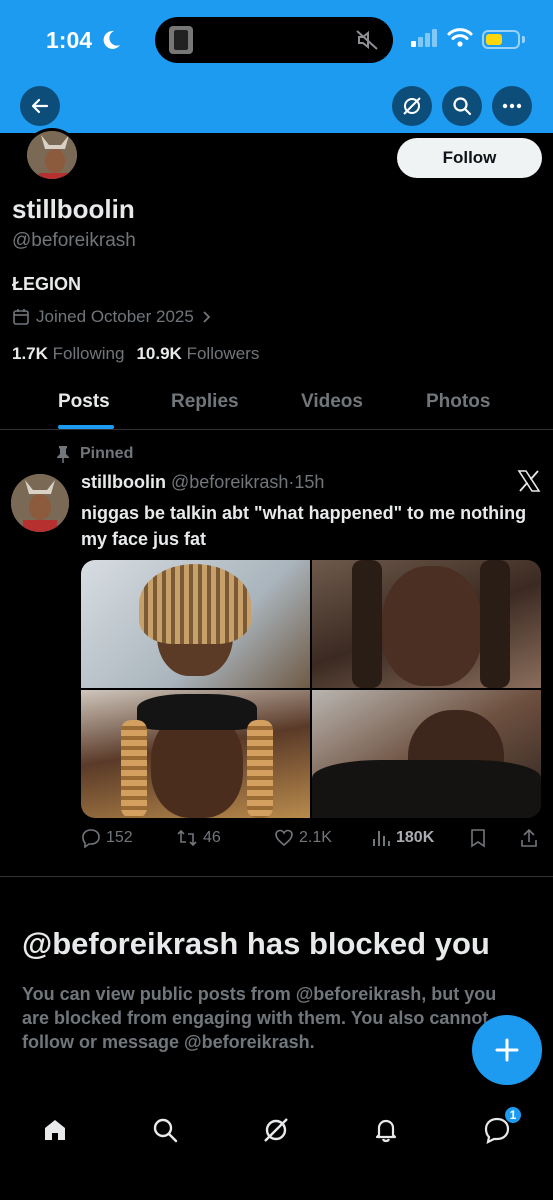  I want to click on followers-count: 10.9K, so click(159, 353).